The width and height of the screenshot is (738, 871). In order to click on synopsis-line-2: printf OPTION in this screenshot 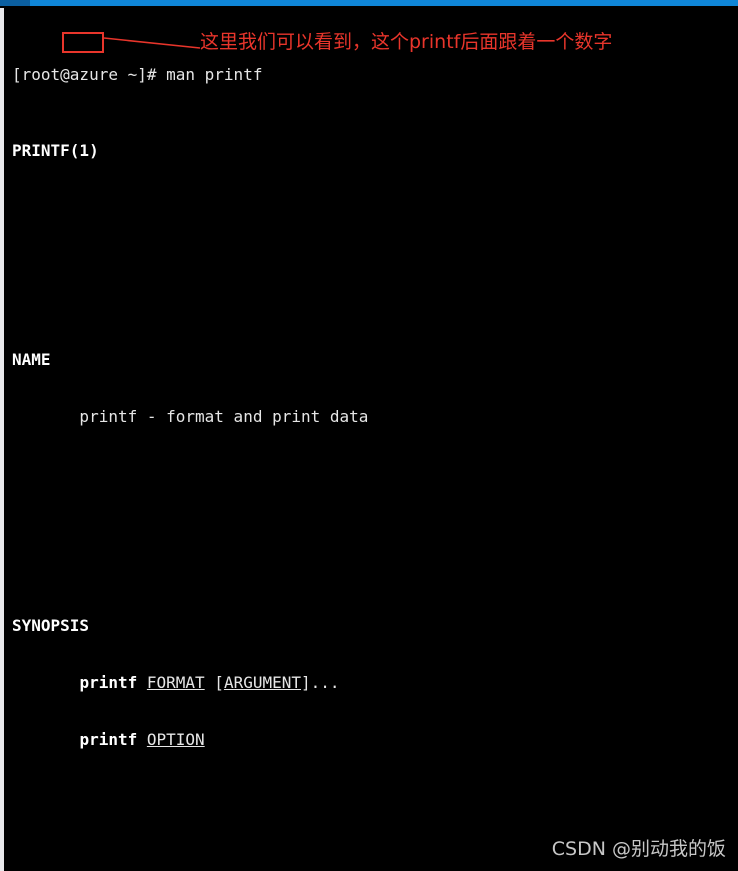, I will do `click(371, 739)`.